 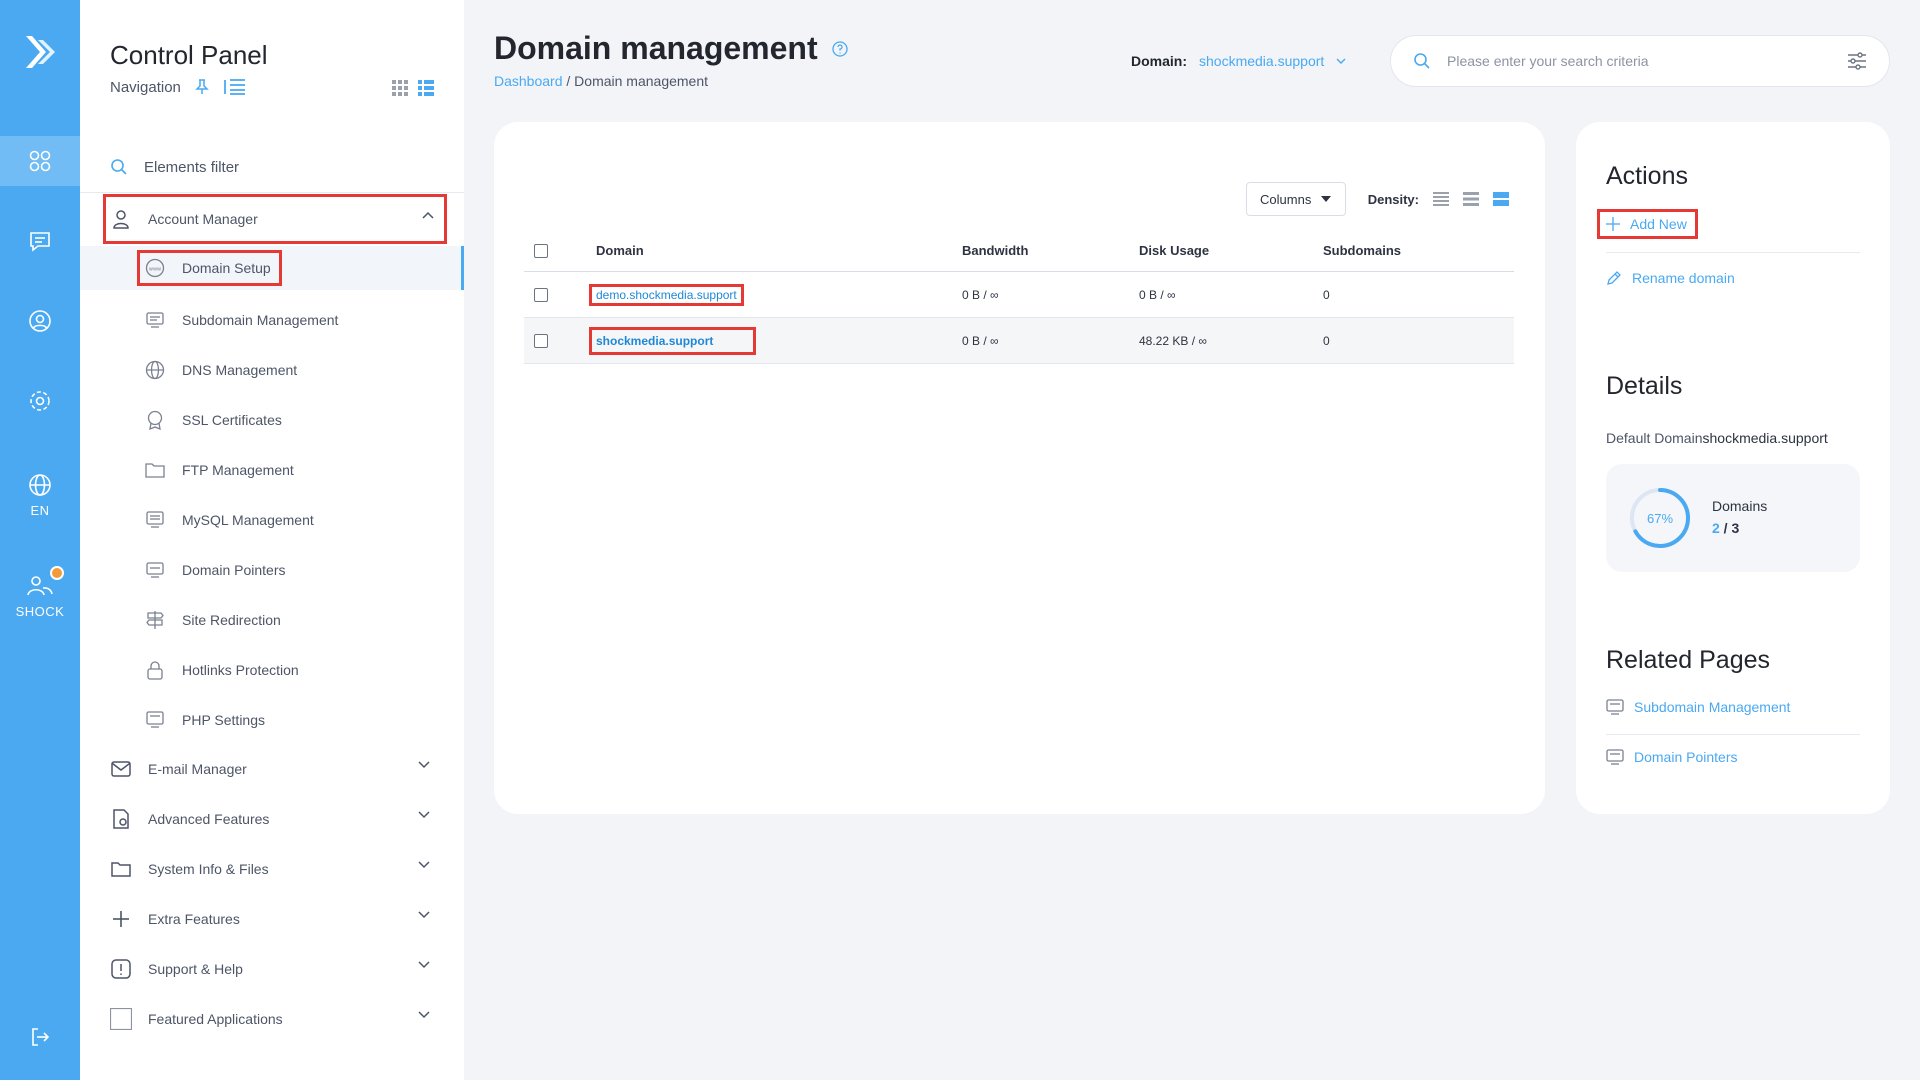 I want to click on www-icon: www, so click(x=155, y=268).